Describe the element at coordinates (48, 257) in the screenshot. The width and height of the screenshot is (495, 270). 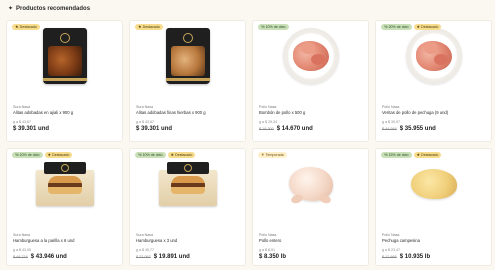
I see `current-price: $ 43.946 und` at that location.